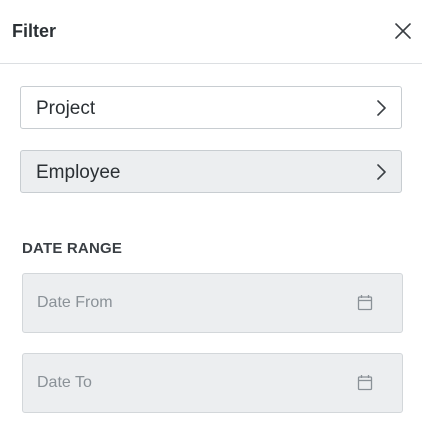 The width and height of the screenshot is (422, 437). I want to click on date-from-field, so click(212, 303).